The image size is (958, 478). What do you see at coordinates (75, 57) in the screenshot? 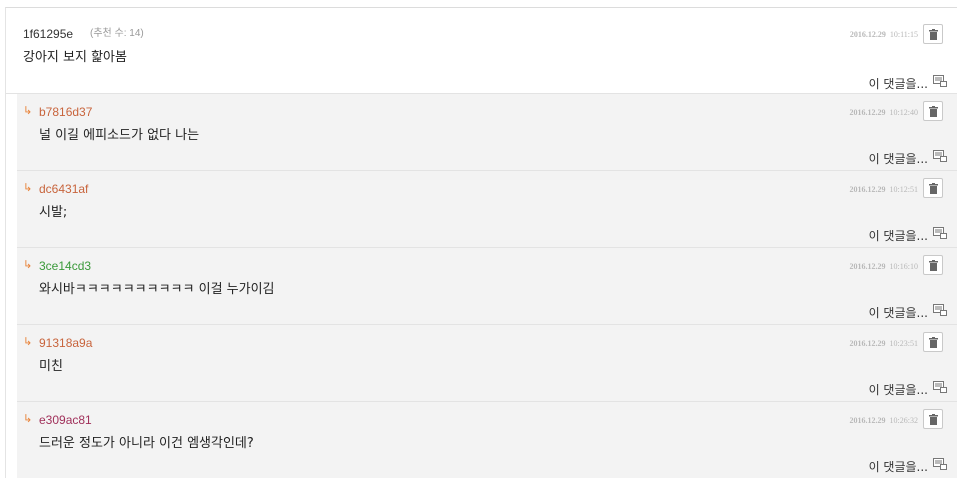
I see `comment-text: 강아지 보지 핥아봄` at bounding box center [75, 57].